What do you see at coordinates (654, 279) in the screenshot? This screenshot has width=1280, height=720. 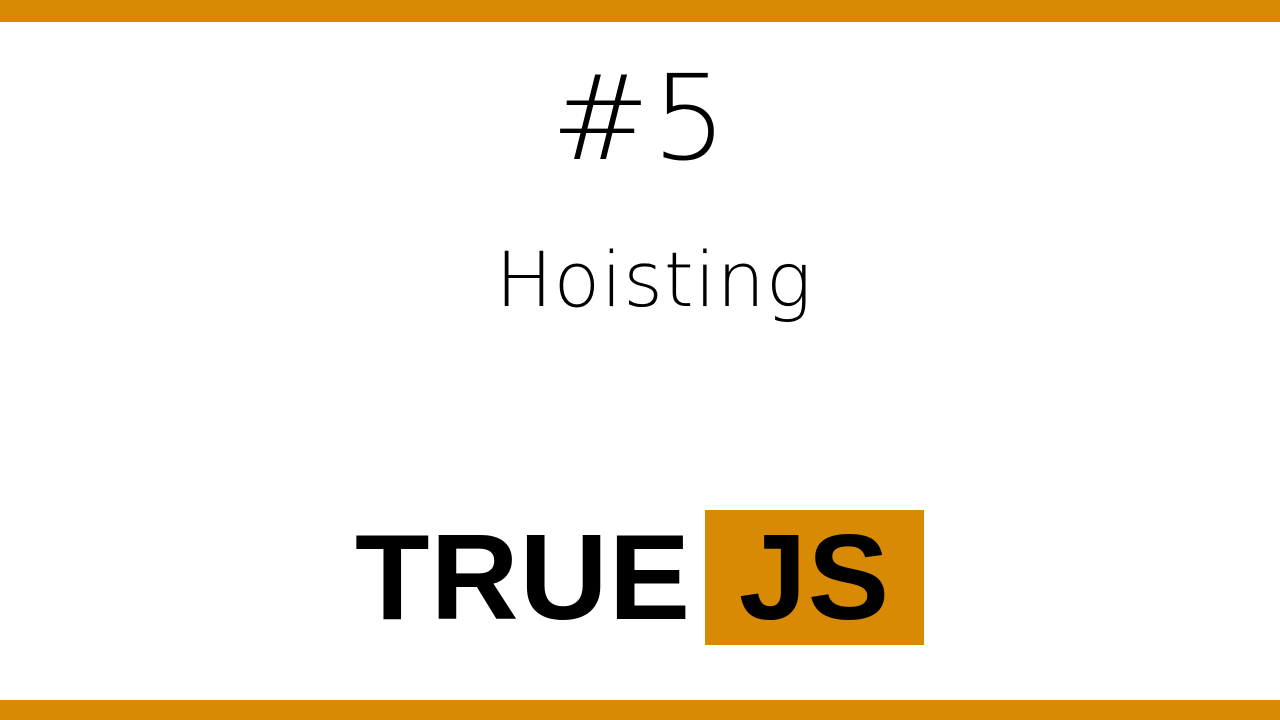 I see `episode-title: Hoisting` at bounding box center [654, 279].